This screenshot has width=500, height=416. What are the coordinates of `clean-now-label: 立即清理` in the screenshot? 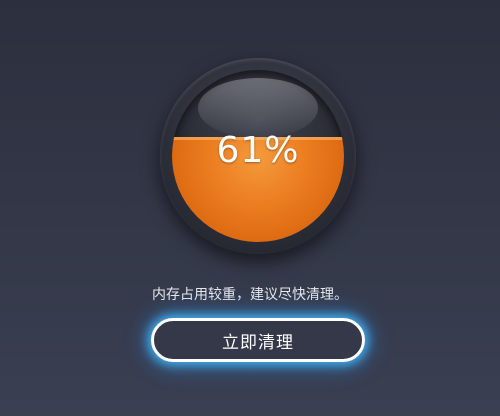 It's located at (258, 342).